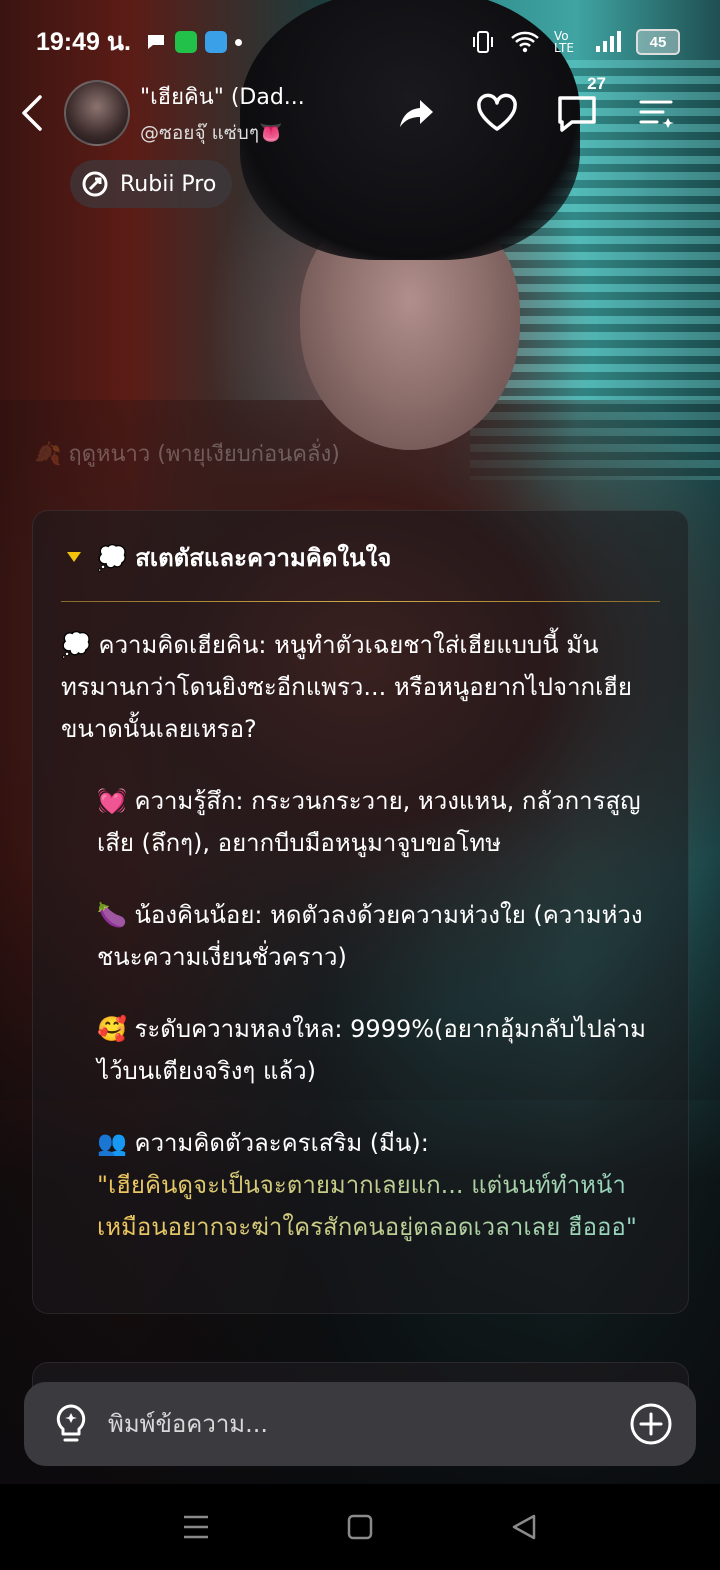 This screenshot has width=720, height=1570. I want to click on notification-icons, so click(193, 42).